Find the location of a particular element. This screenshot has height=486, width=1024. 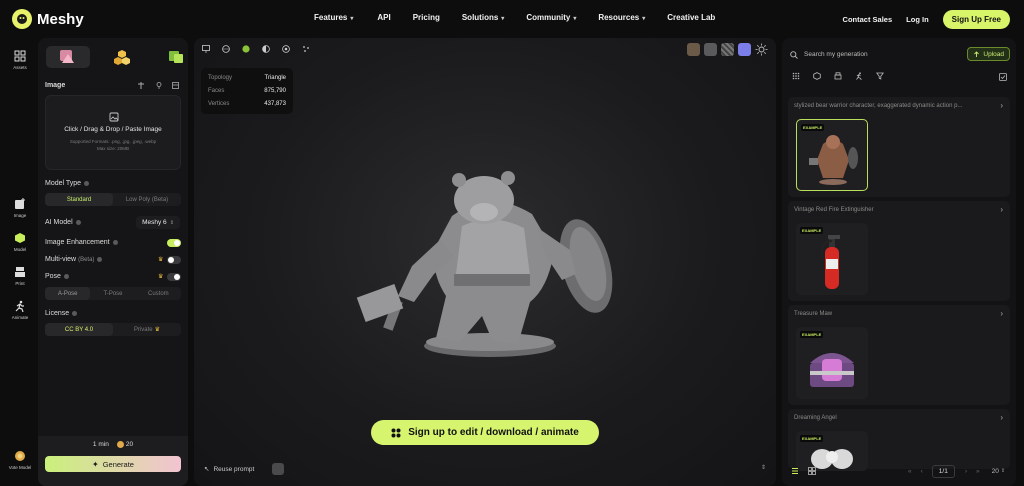

example-badge: EXAMPLE is located at coordinates (812, 334).